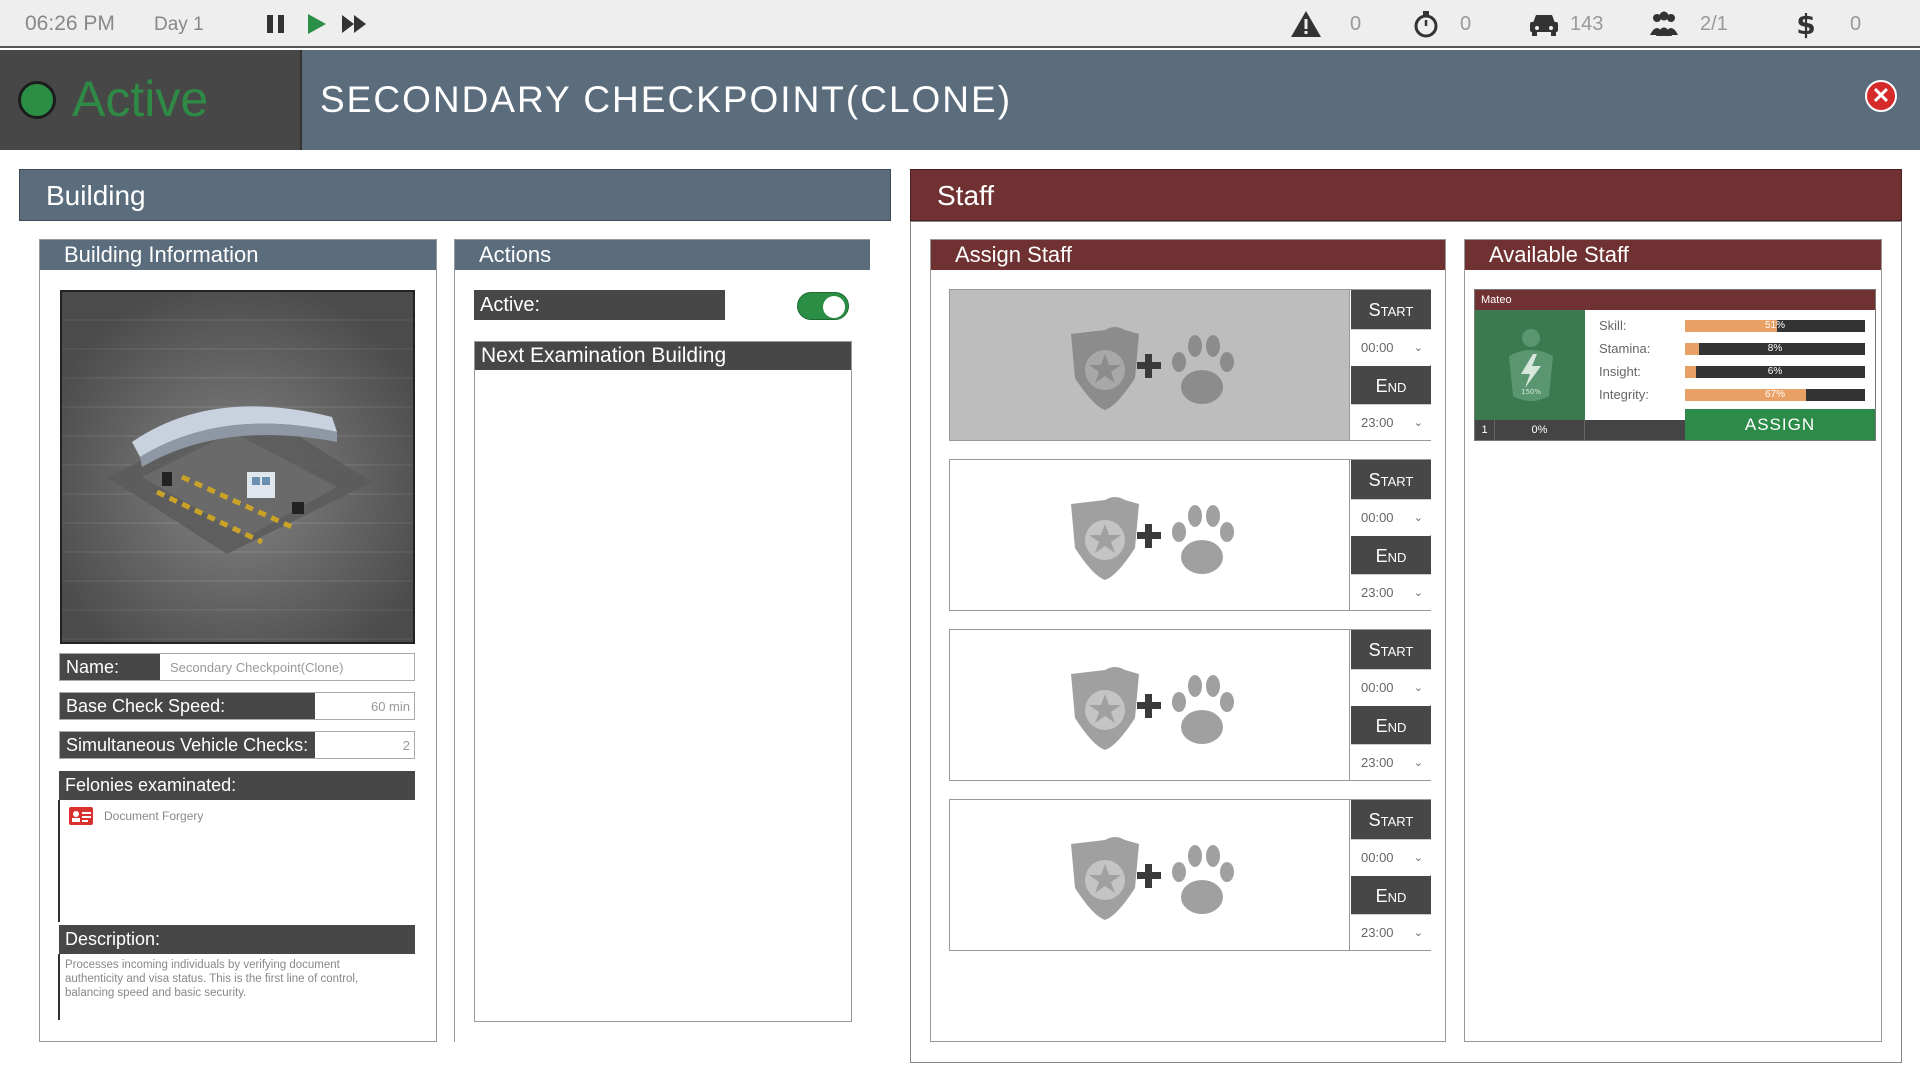  I want to click on document-forgery-icon, so click(81, 816).